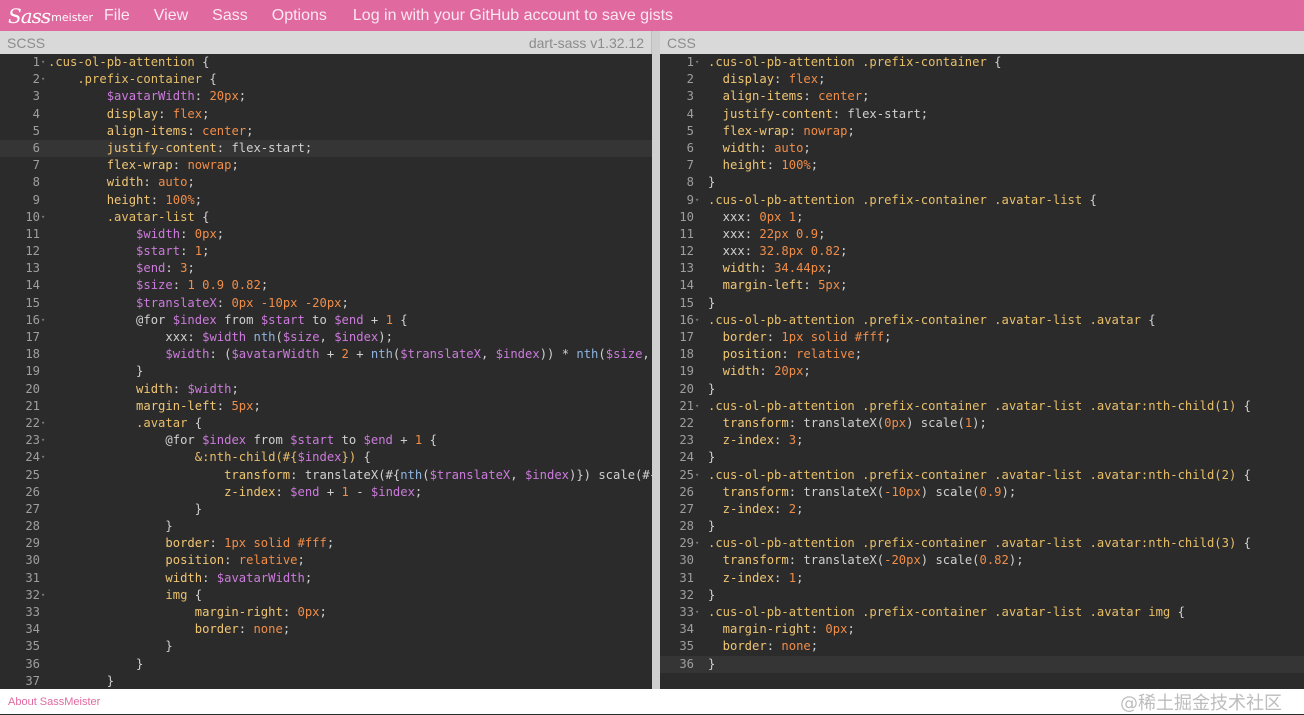 Image resolution: width=1304 pixels, height=715 pixels. What do you see at coordinates (982, 578) in the screenshot?
I see `code-line: 31 z-index: 1;` at bounding box center [982, 578].